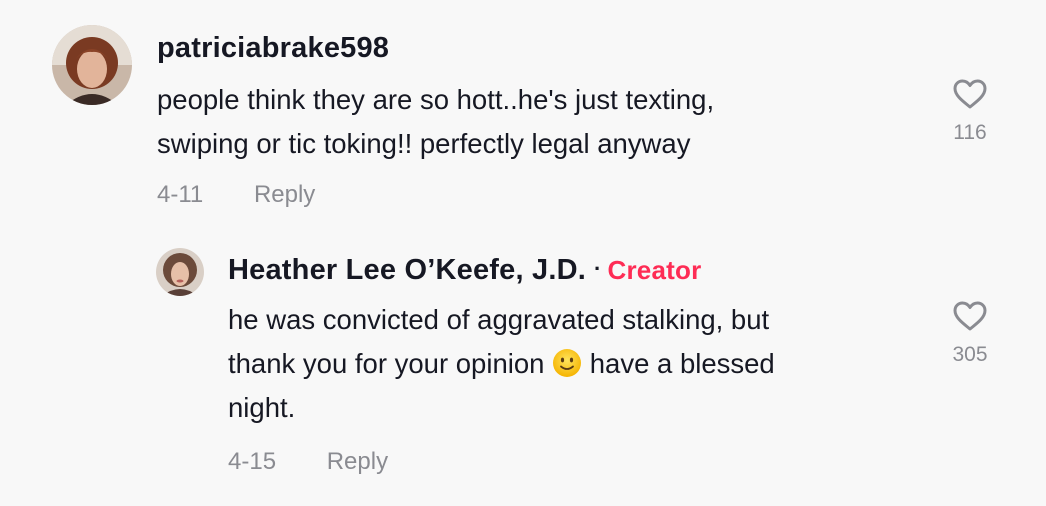 This screenshot has width=1046, height=506. I want to click on like-count: 116, so click(970, 132).